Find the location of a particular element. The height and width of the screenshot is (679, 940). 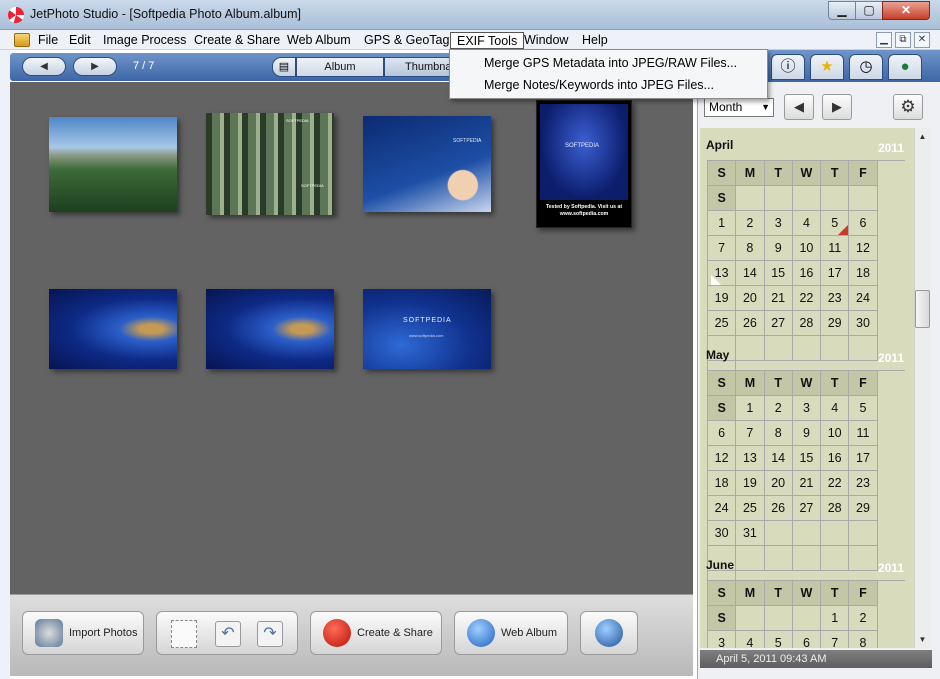

menu-image-process: Image Process is located at coordinates (144, 40).